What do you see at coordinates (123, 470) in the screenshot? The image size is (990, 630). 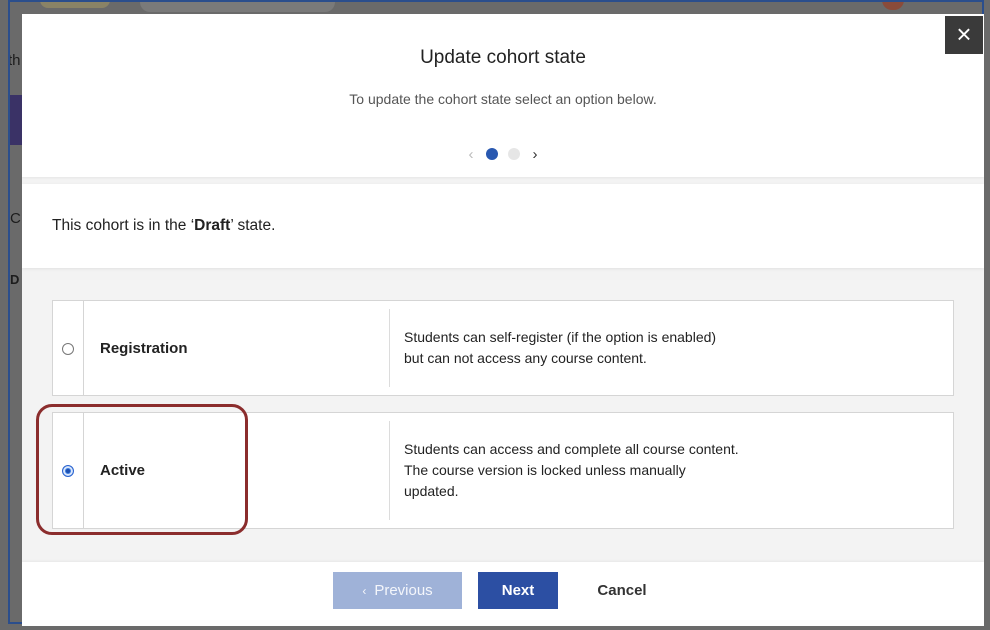 I see `option-label: Active` at bounding box center [123, 470].